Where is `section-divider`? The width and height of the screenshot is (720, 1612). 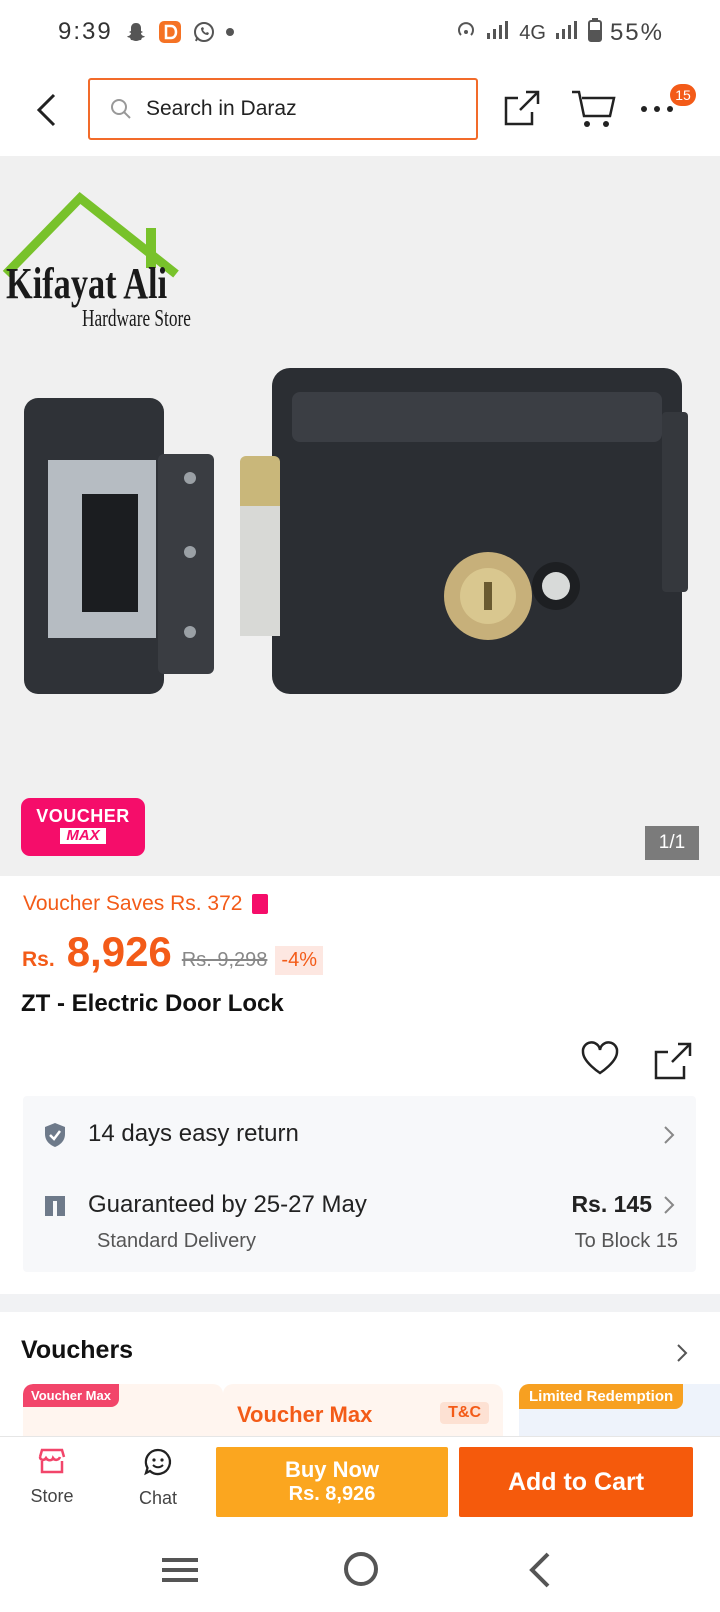
section-divider is located at coordinates (360, 1303).